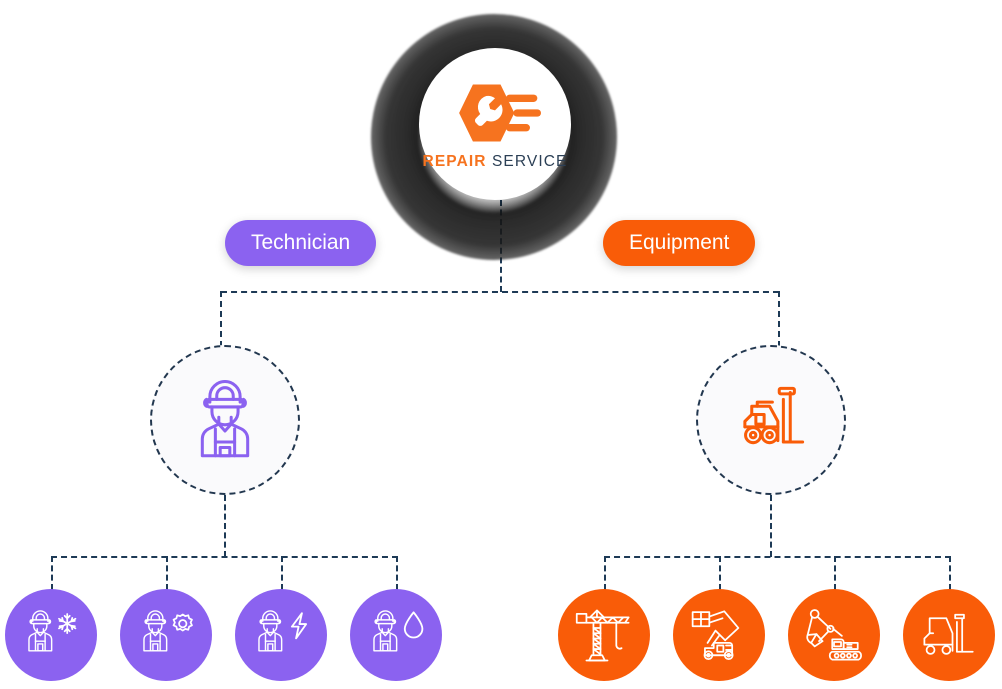 Image resolution: width=1002 pixels, height=689 pixels. I want to click on repair-service-logo: REPAIR SERVICE, so click(495, 124).